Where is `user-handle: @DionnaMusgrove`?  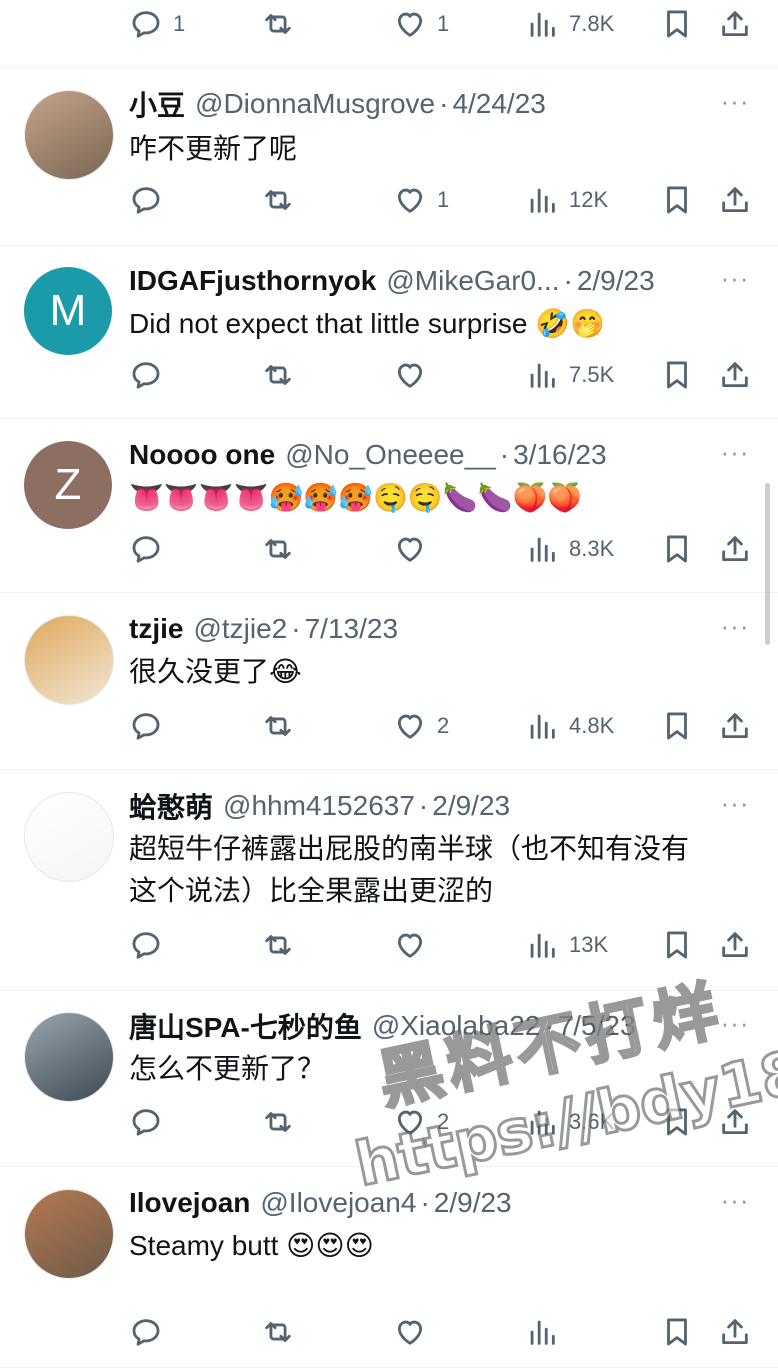 user-handle: @DionnaMusgrove is located at coordinates (315, 104).